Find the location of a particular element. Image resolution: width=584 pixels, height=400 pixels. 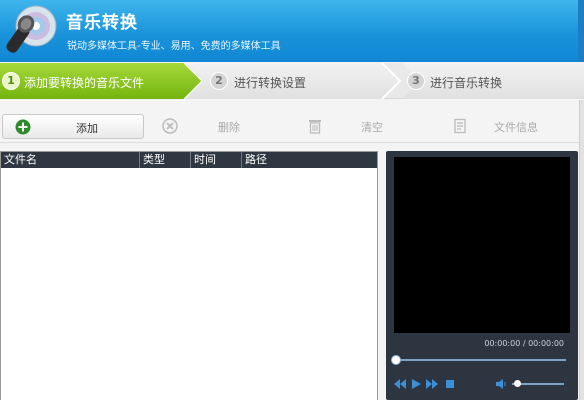

stop-icon is located at coordinates (450, 384).